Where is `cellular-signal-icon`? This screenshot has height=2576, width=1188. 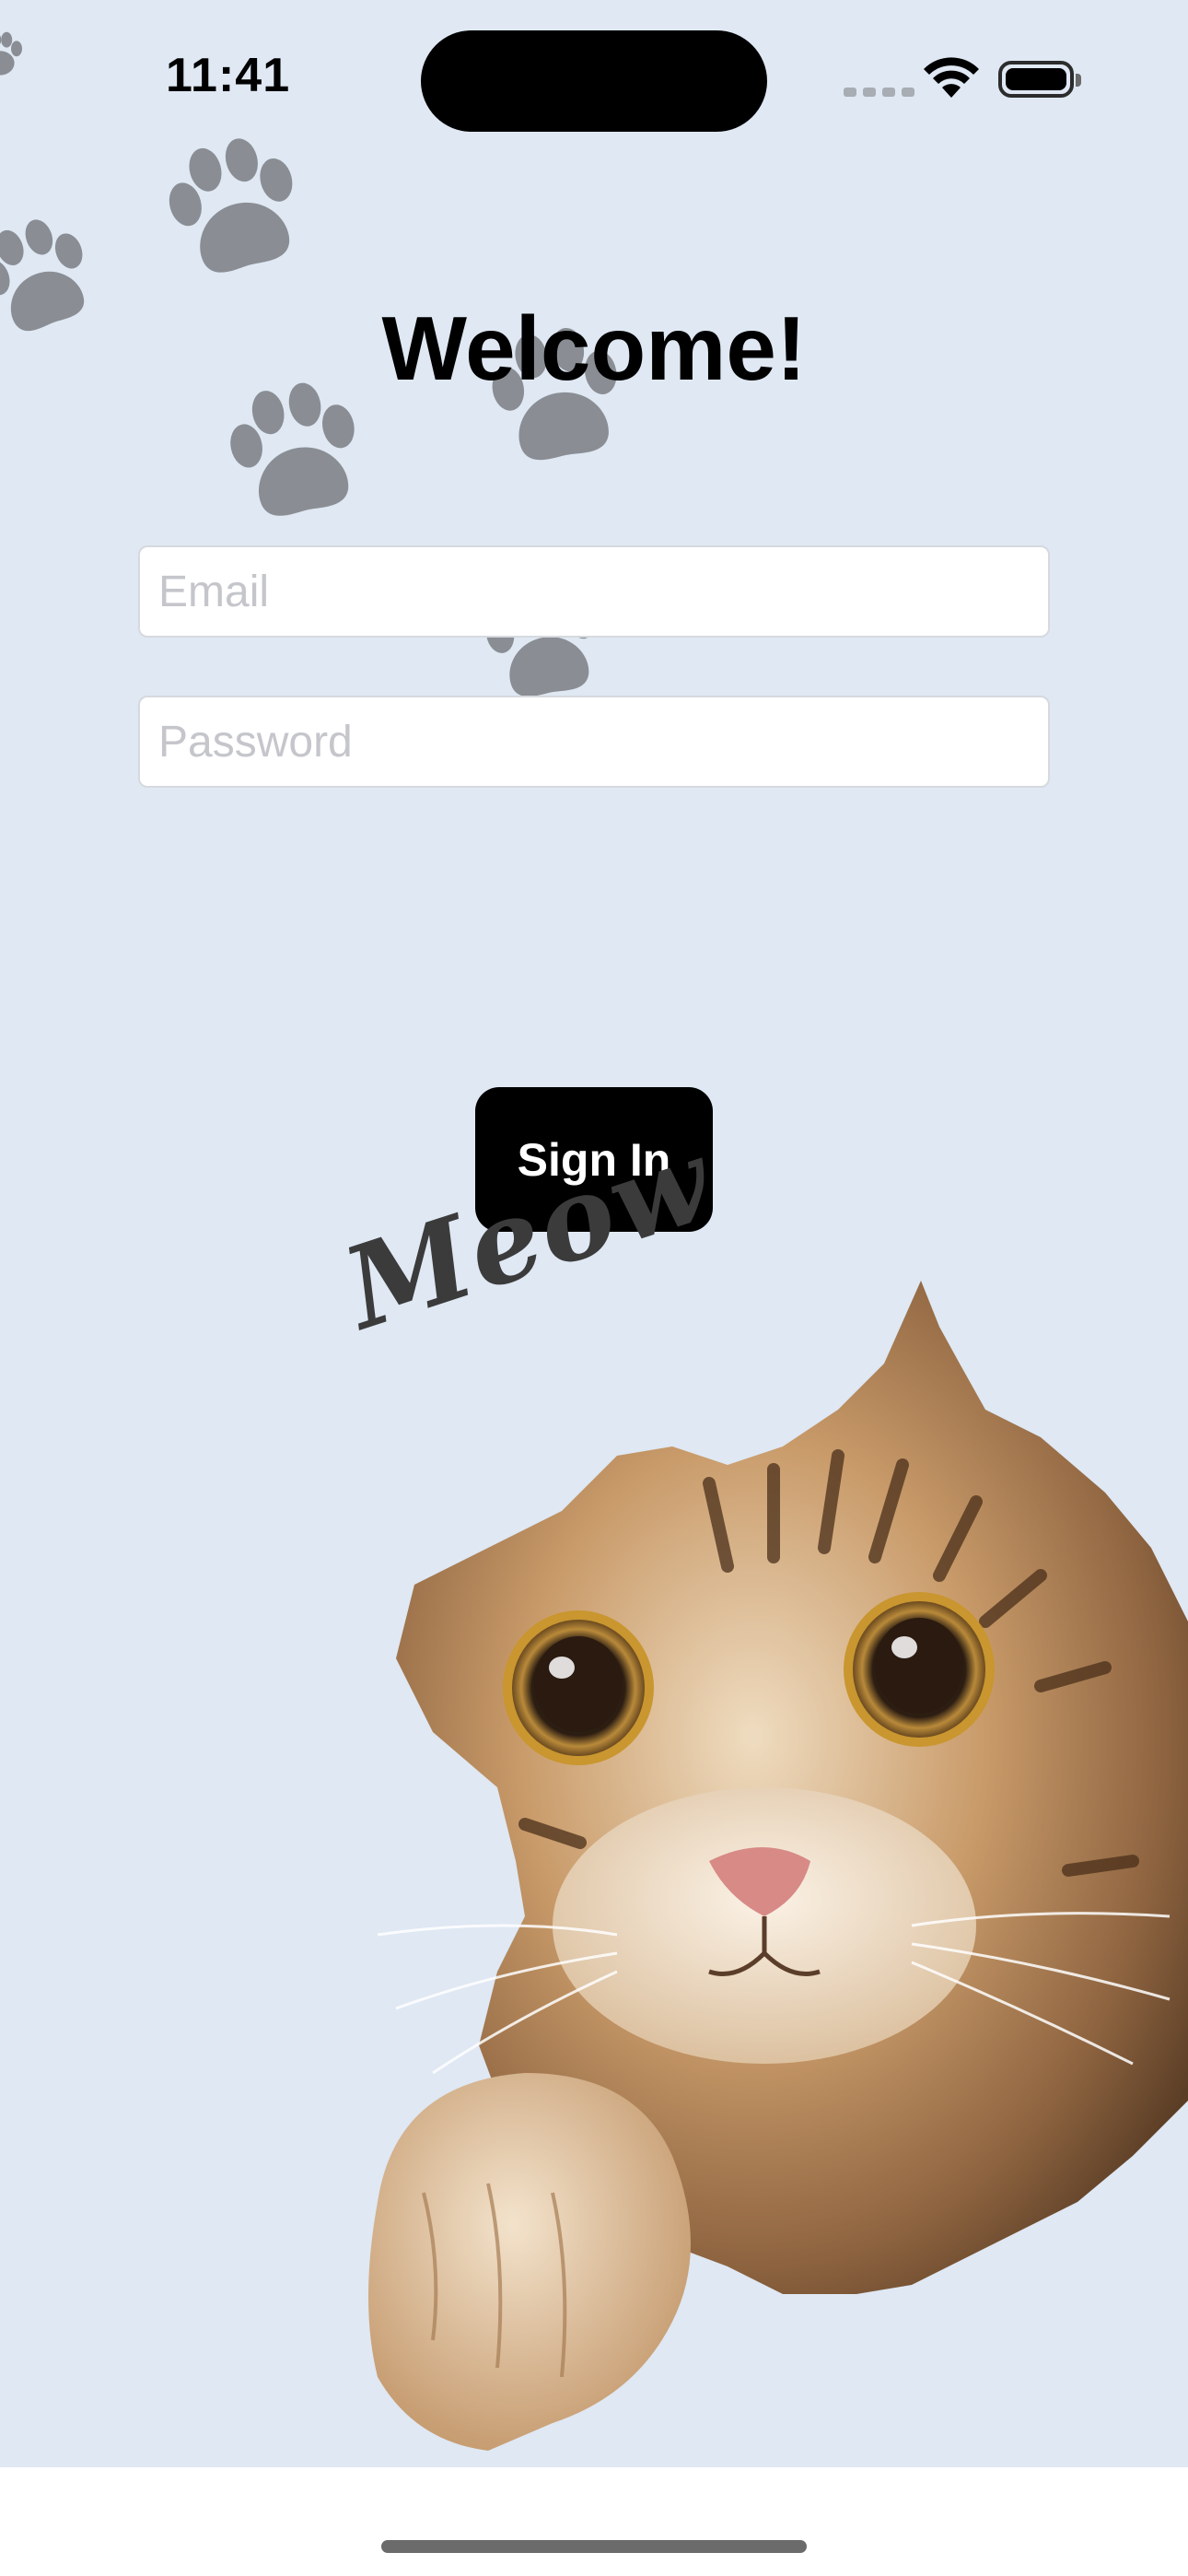
cellular-signal-icon is located at coordinates (882, 93).